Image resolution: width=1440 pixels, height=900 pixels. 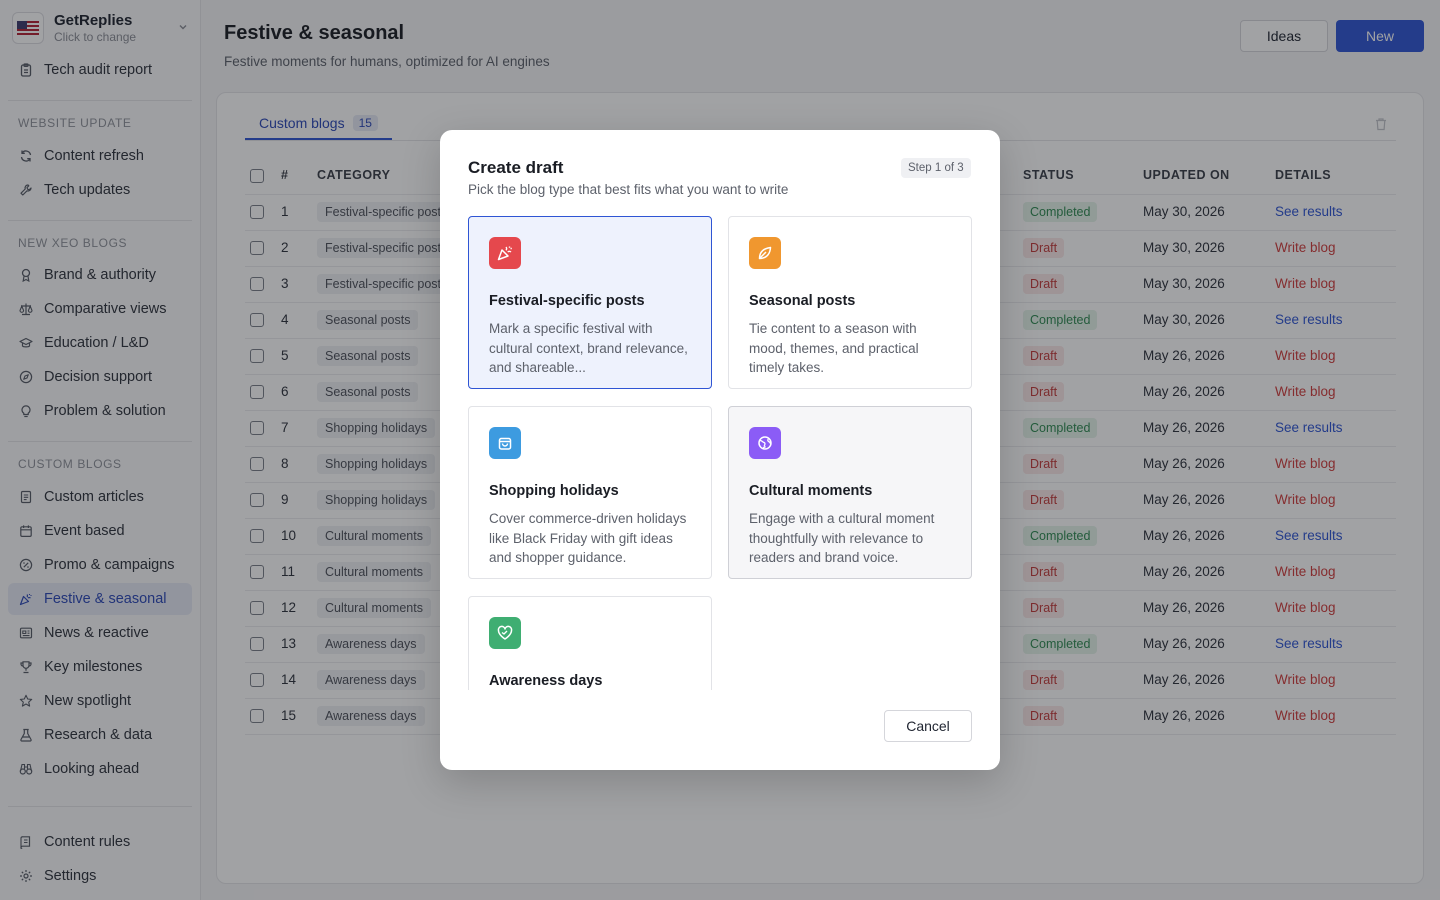 I want to click on dialog-title: Create draft, so click(x=516, y=167).